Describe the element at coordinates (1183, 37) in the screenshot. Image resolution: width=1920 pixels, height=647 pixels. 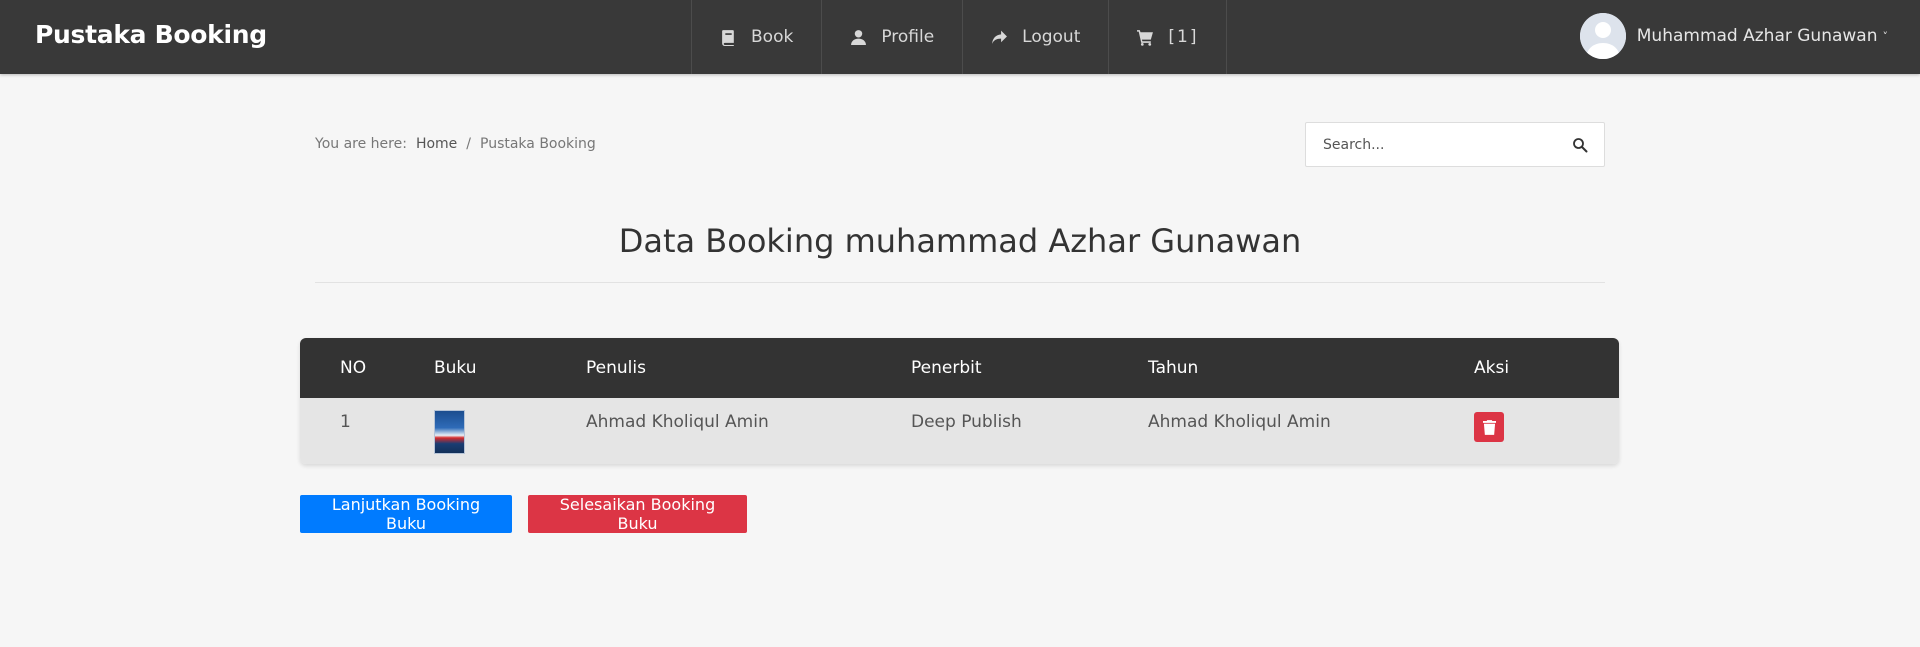
I see `cart-count: [1]` at that location.